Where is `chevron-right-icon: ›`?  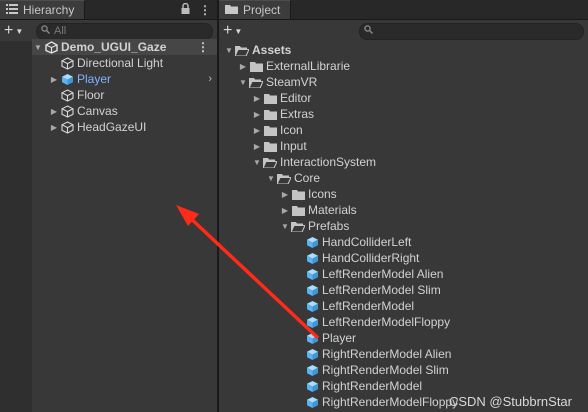 chevron-right-icon: › is located at coordinates (210, 79).